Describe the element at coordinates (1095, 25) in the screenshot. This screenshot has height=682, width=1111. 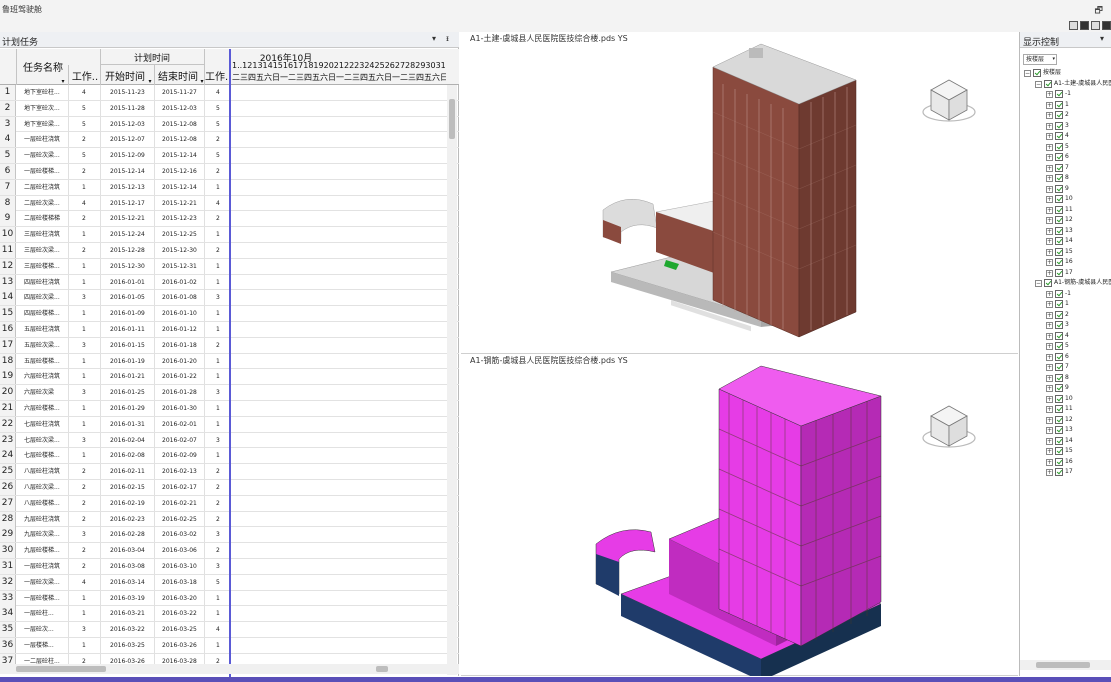
I see `split-view-icon` at that location.